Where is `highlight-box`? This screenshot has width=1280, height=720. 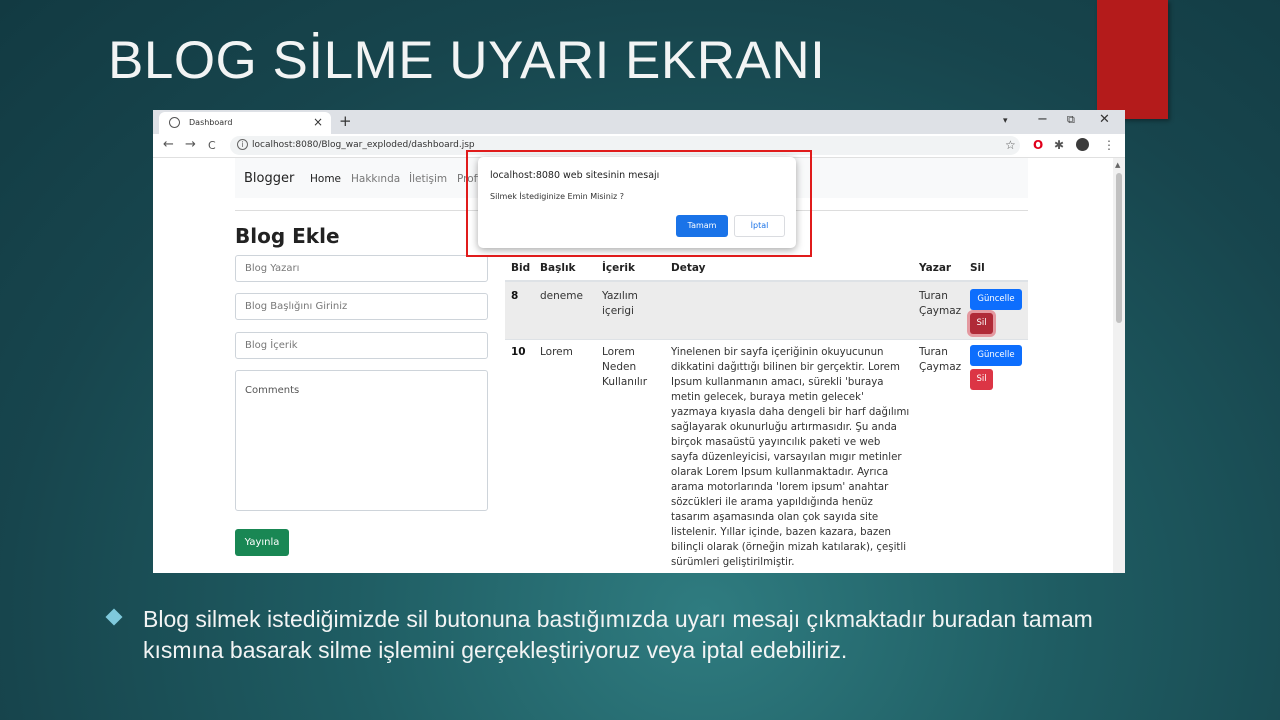
highlight-box is located at coordinates (639, 203).